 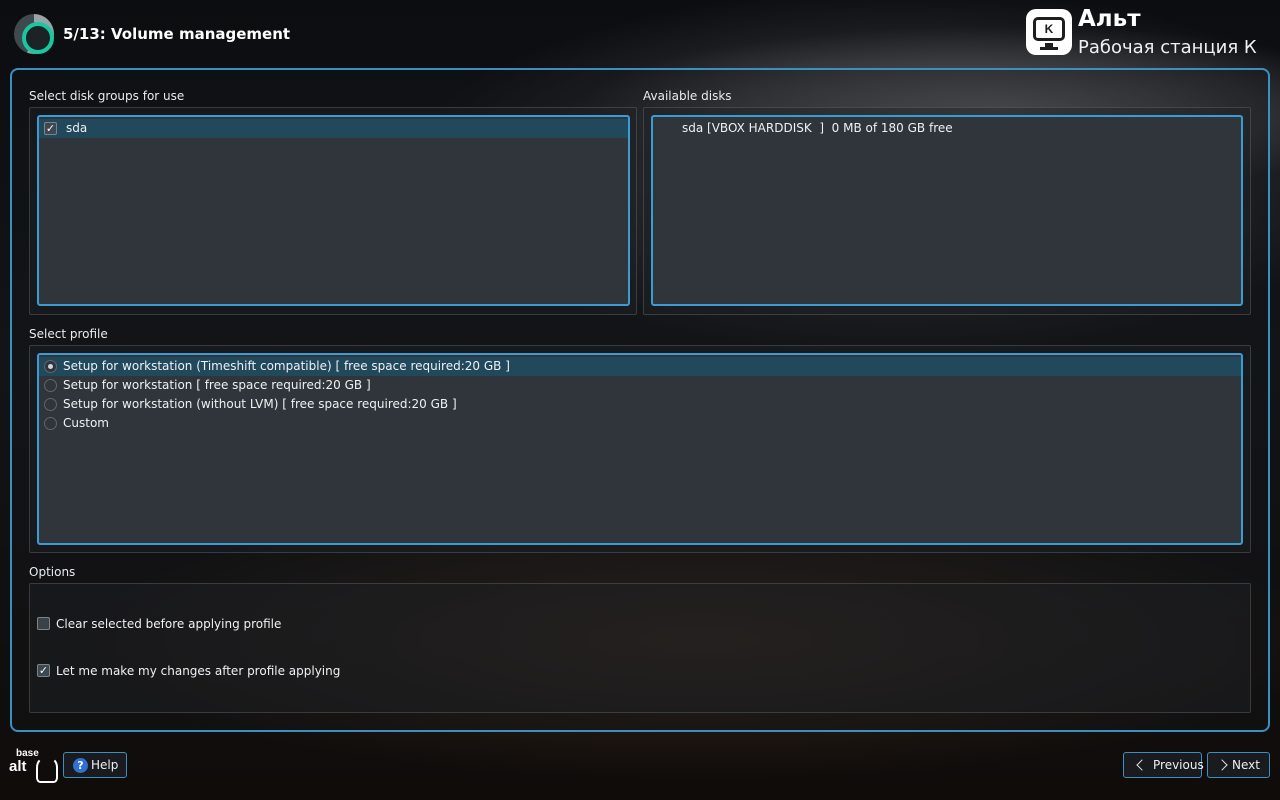 What do you see at coordinates (1246, 765) in the screenshot?
I see `next-label: Next` at bounding box center [1246, 765].